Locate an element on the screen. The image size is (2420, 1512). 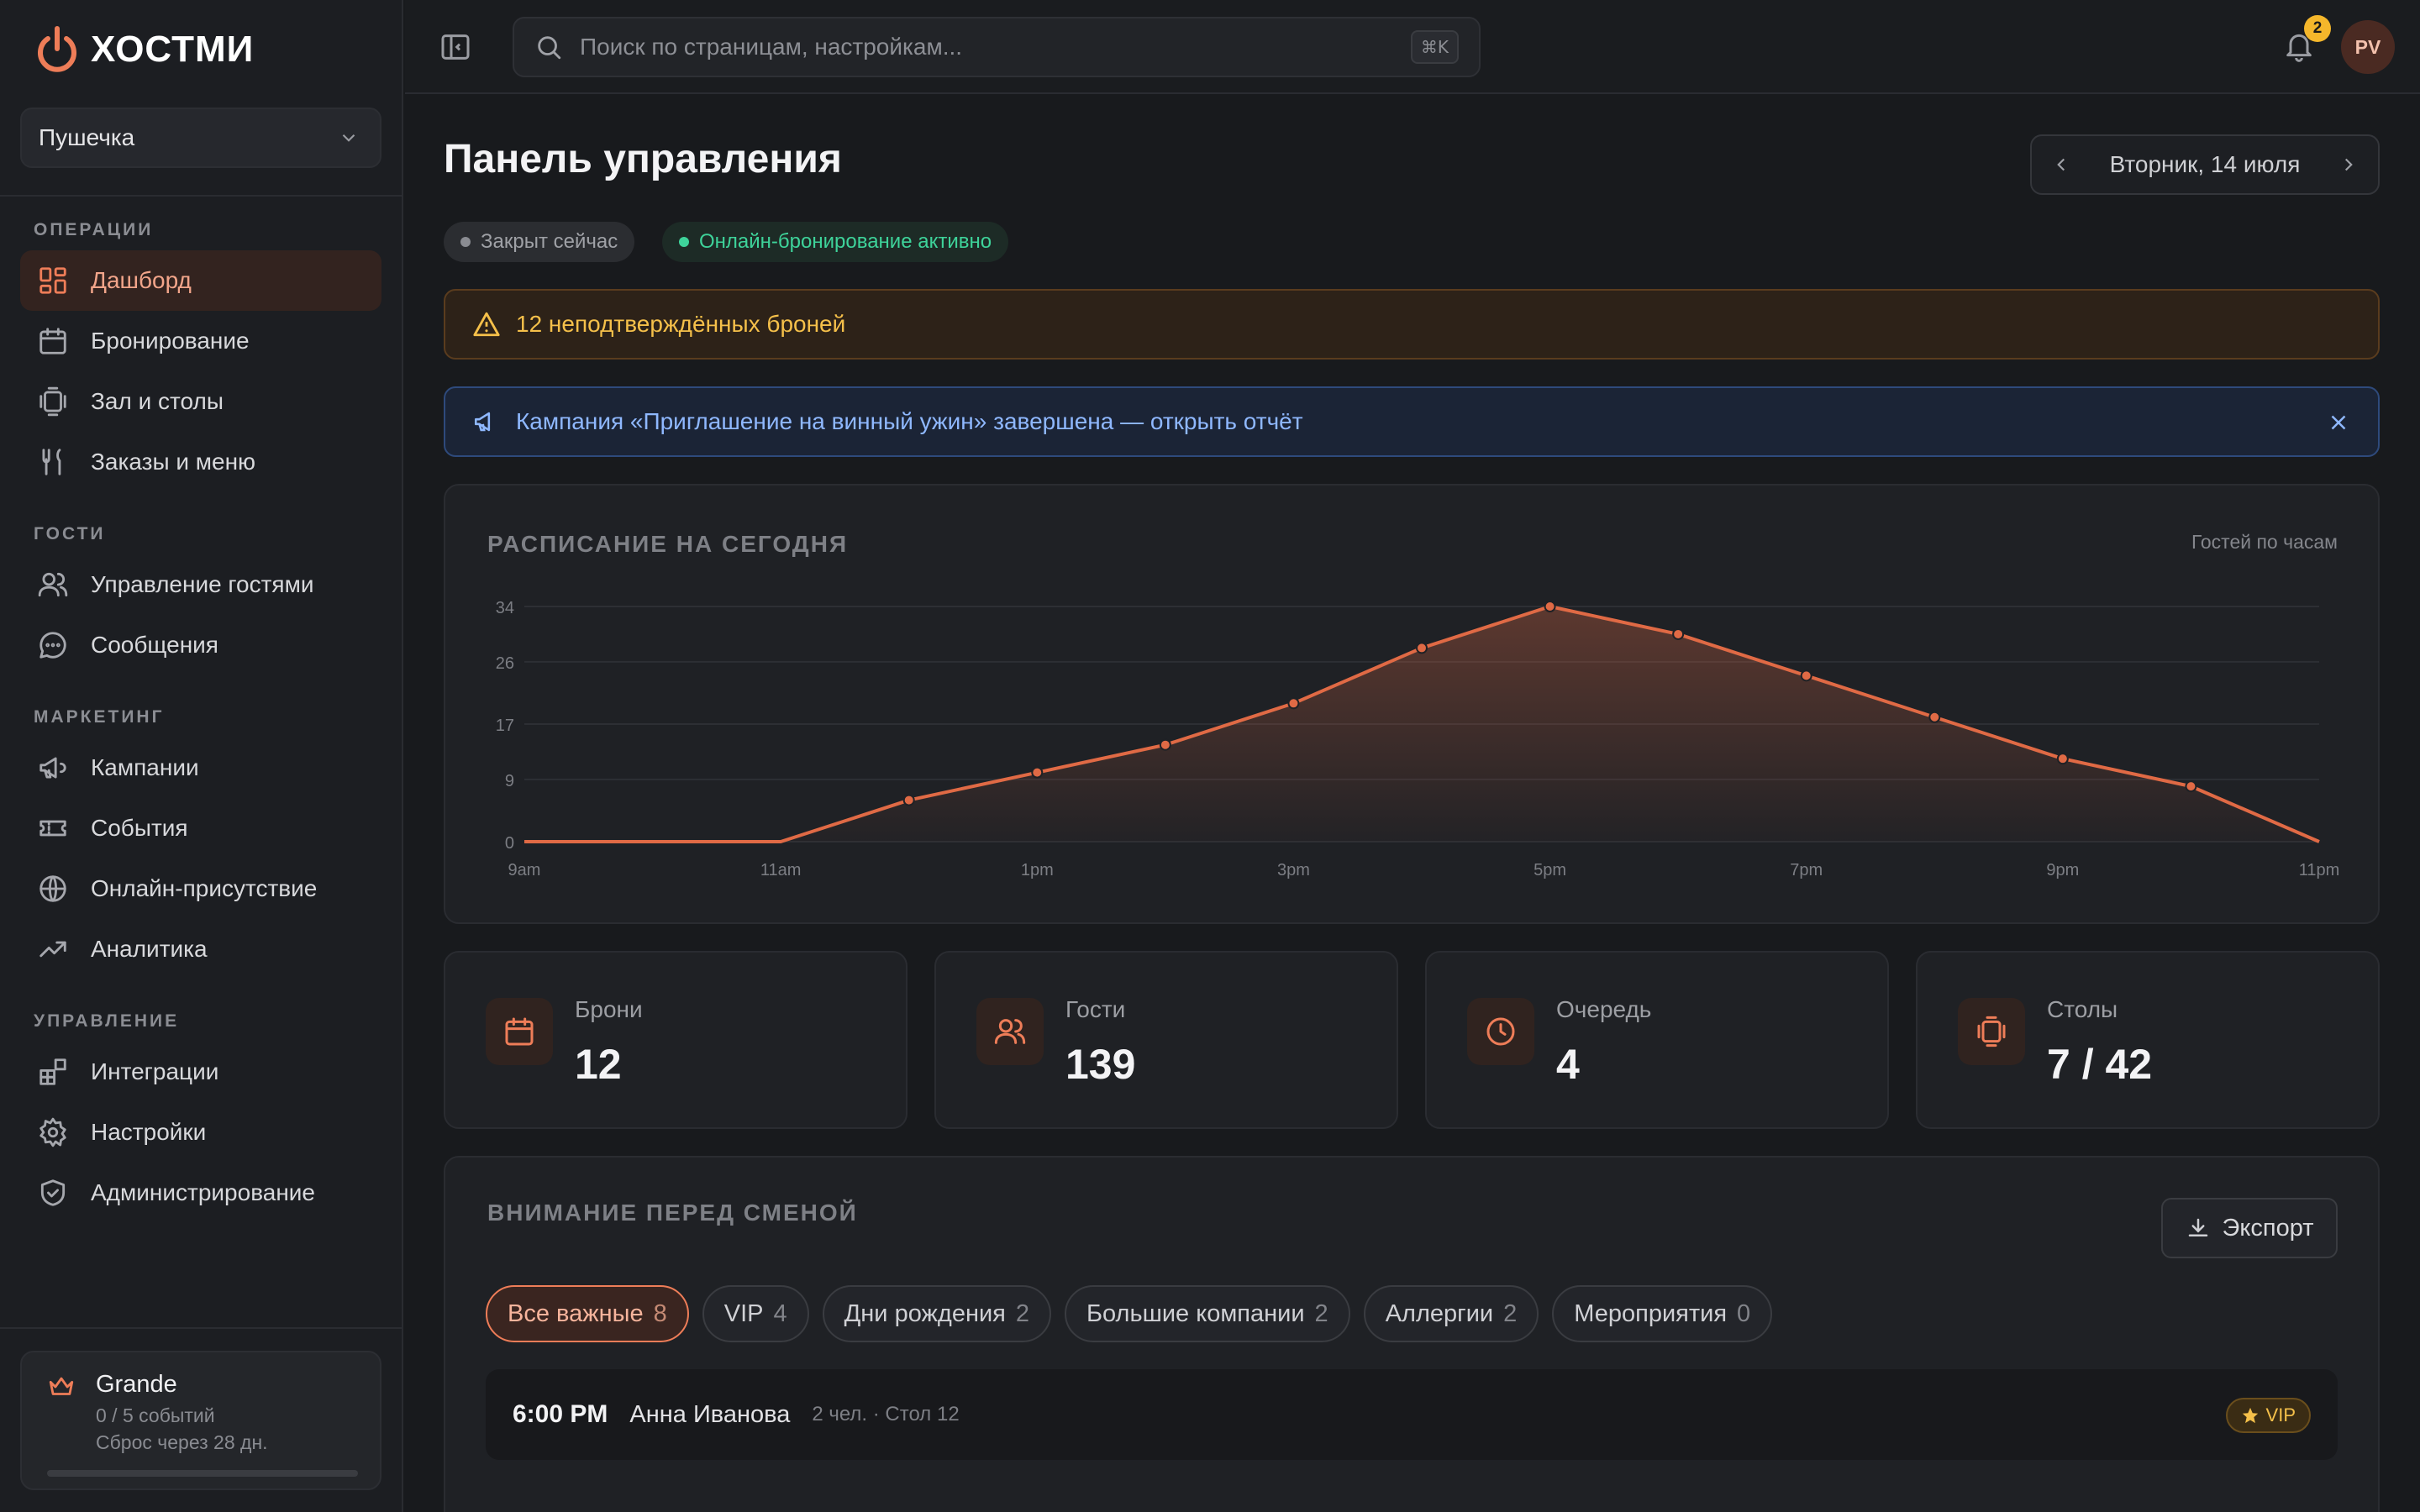
stat-card: Брони 12 is located at coordinates (676, 1040).